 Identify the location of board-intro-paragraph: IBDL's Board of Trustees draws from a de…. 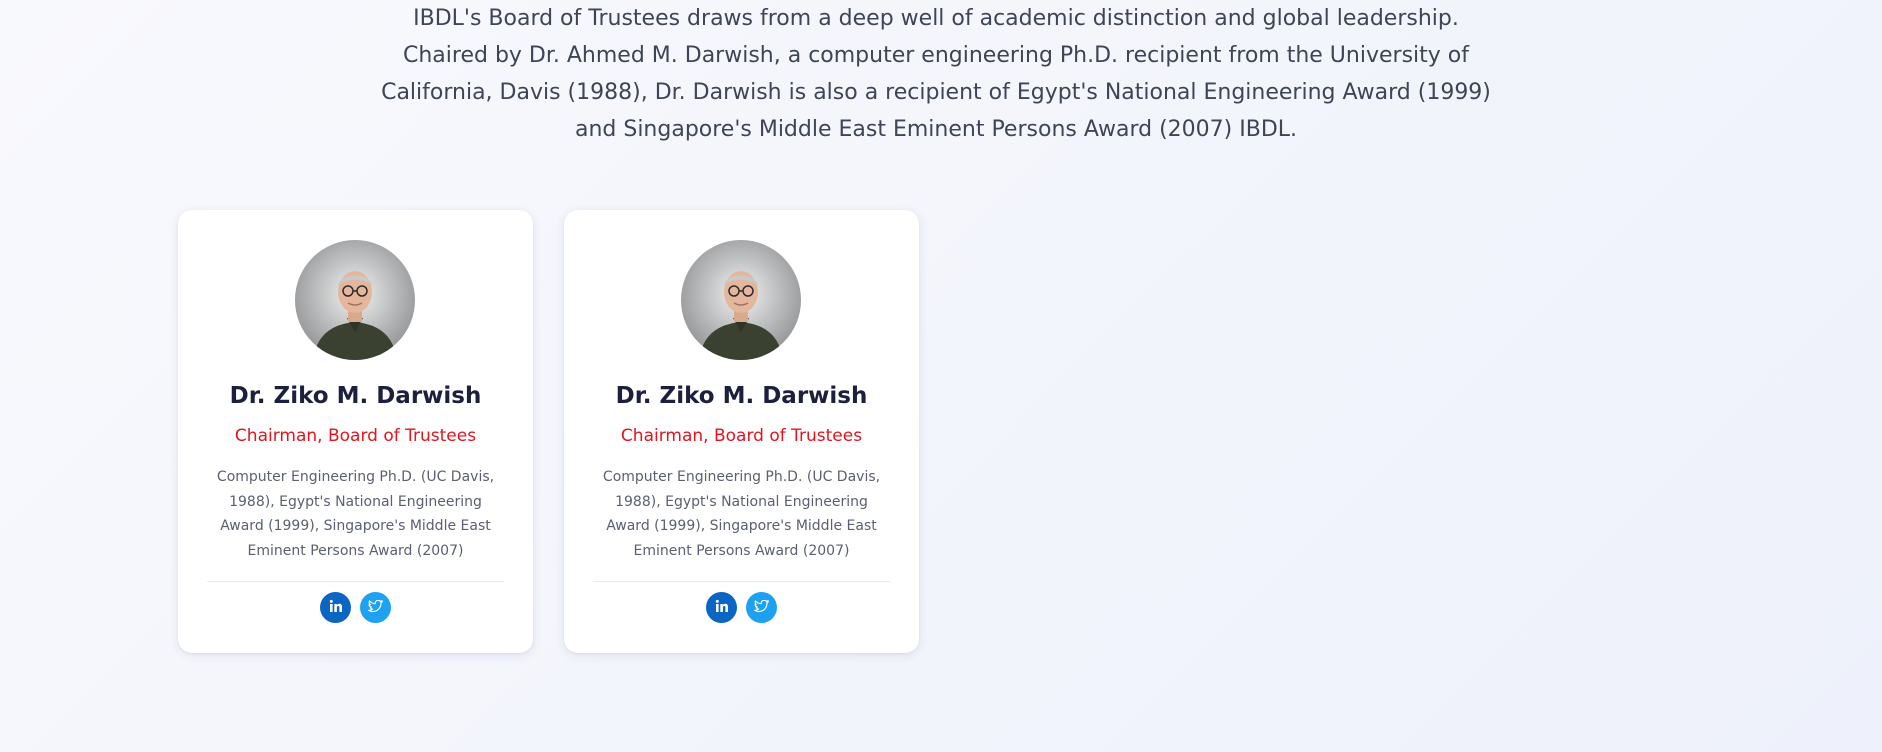
(936, 74).